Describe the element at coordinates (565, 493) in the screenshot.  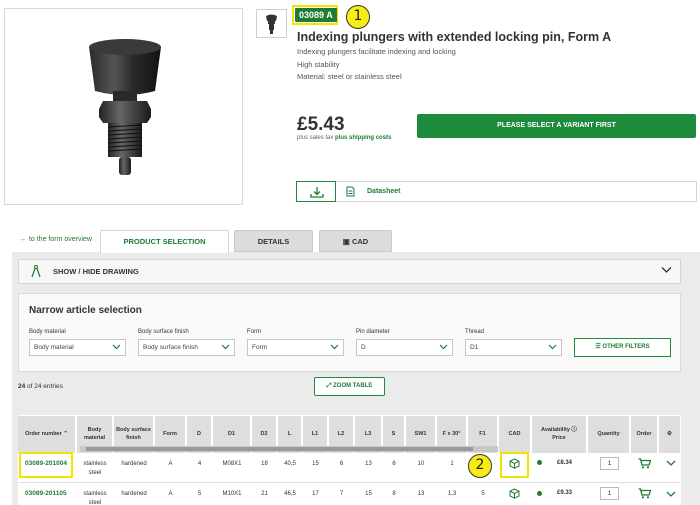
I see `cell-price: £9.33` at that location.